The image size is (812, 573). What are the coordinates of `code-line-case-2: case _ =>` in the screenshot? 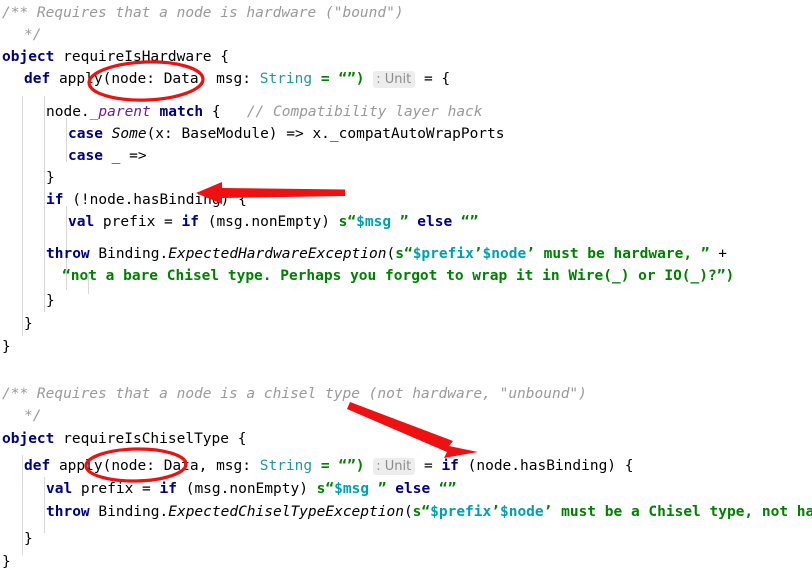 It's located at (107, 156).